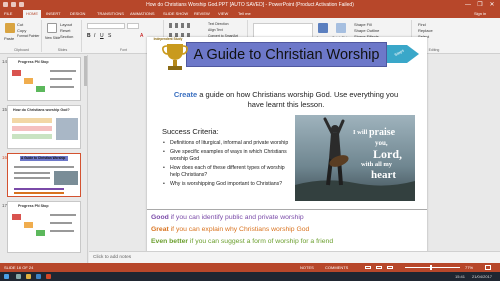  What do you see at coordinates (422, 24) in the screenshot?
I see `find-button: Find` at bounding box center [422, 24].